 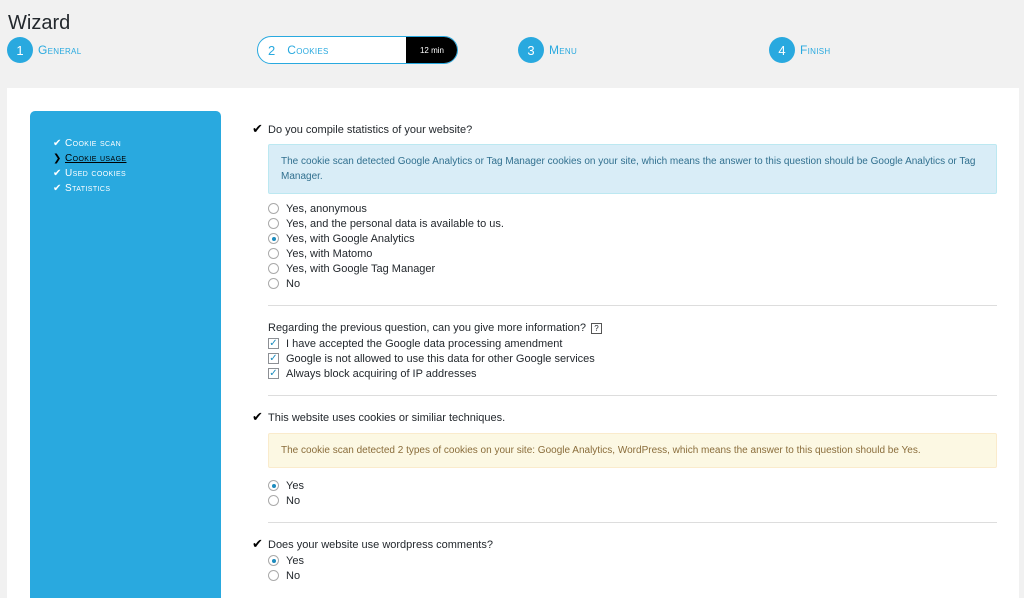 What do you see at coordinates (308, 50) in the screenshot?
I see `step-label: Cookies` at bounding box center [308, 50].